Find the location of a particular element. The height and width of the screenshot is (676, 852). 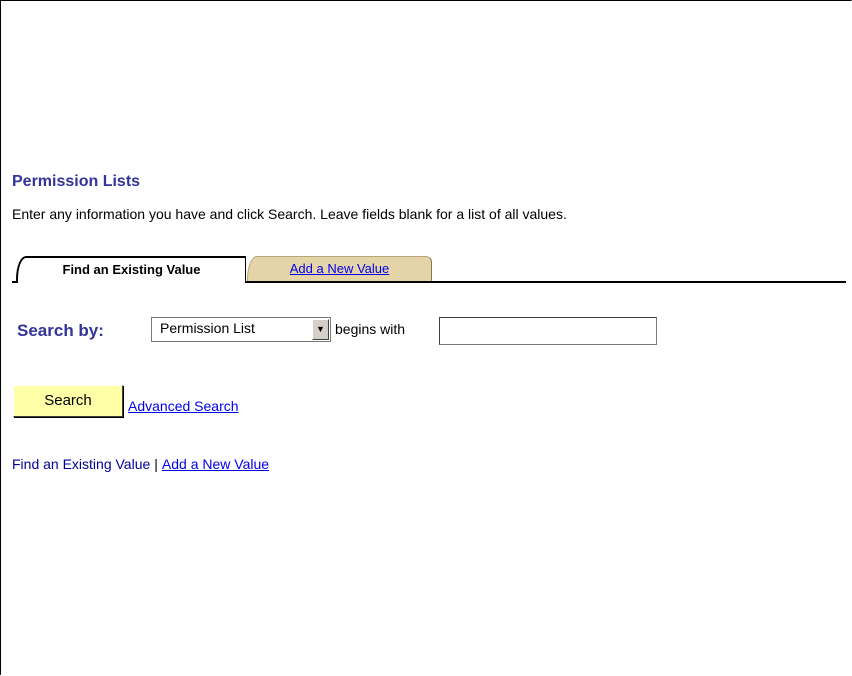

search-by-label: Search by: is located at coordinates (60, 330).